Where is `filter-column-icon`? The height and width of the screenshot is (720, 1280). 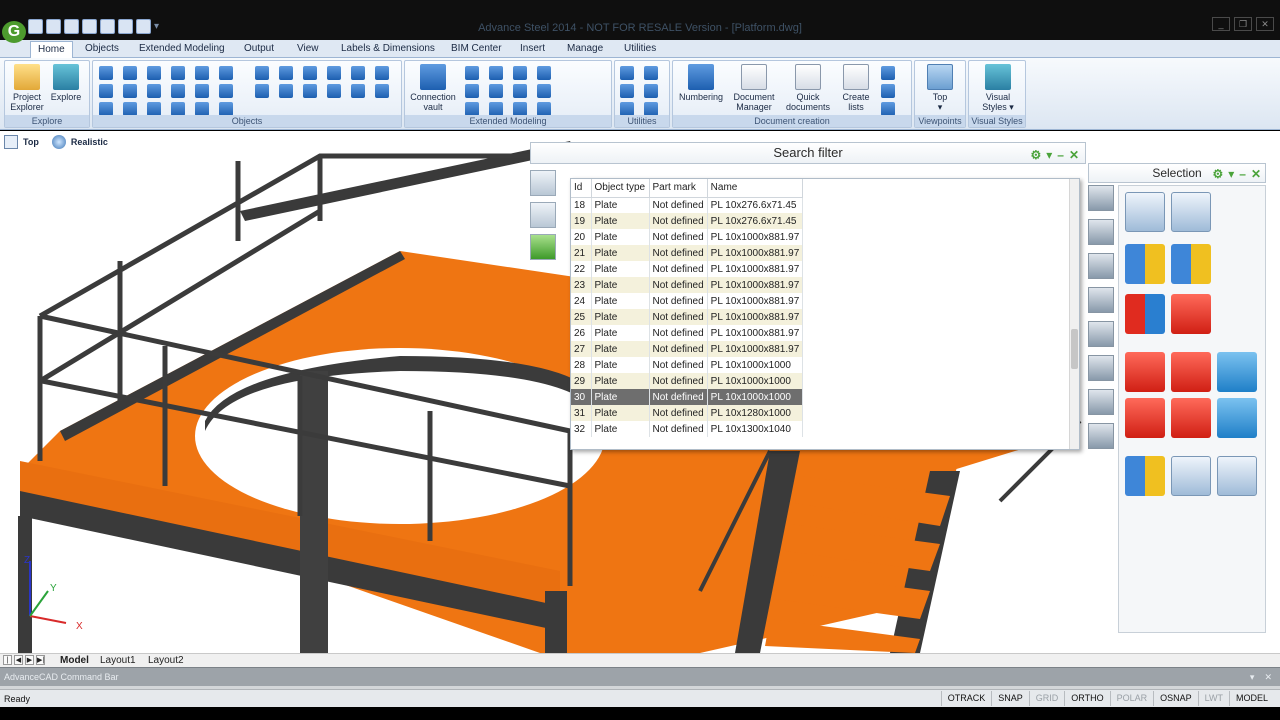 filter-column-icon is located at coordinates (543, 183).